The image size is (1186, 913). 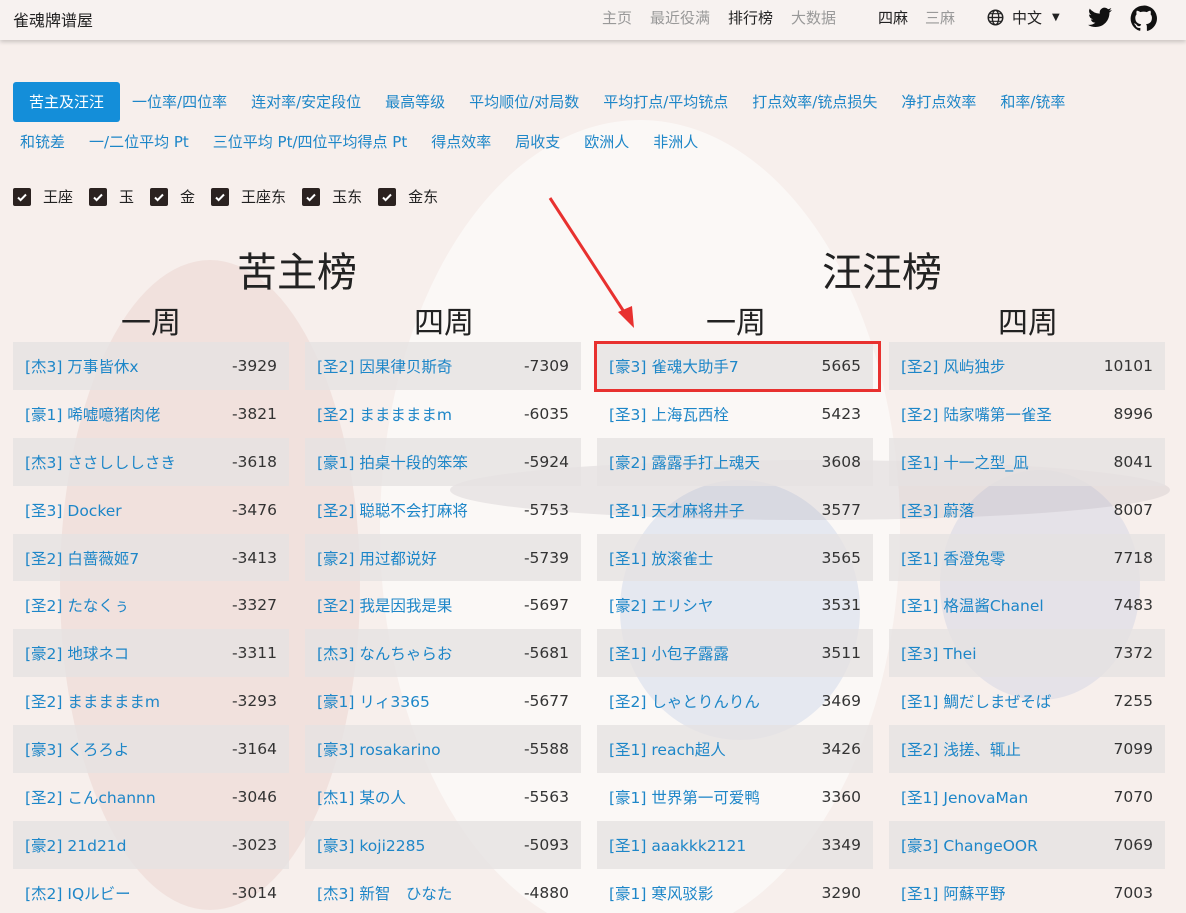 I want to click on player-name-link: [豪3] ChangeOOR, so click(x=969, y=845).